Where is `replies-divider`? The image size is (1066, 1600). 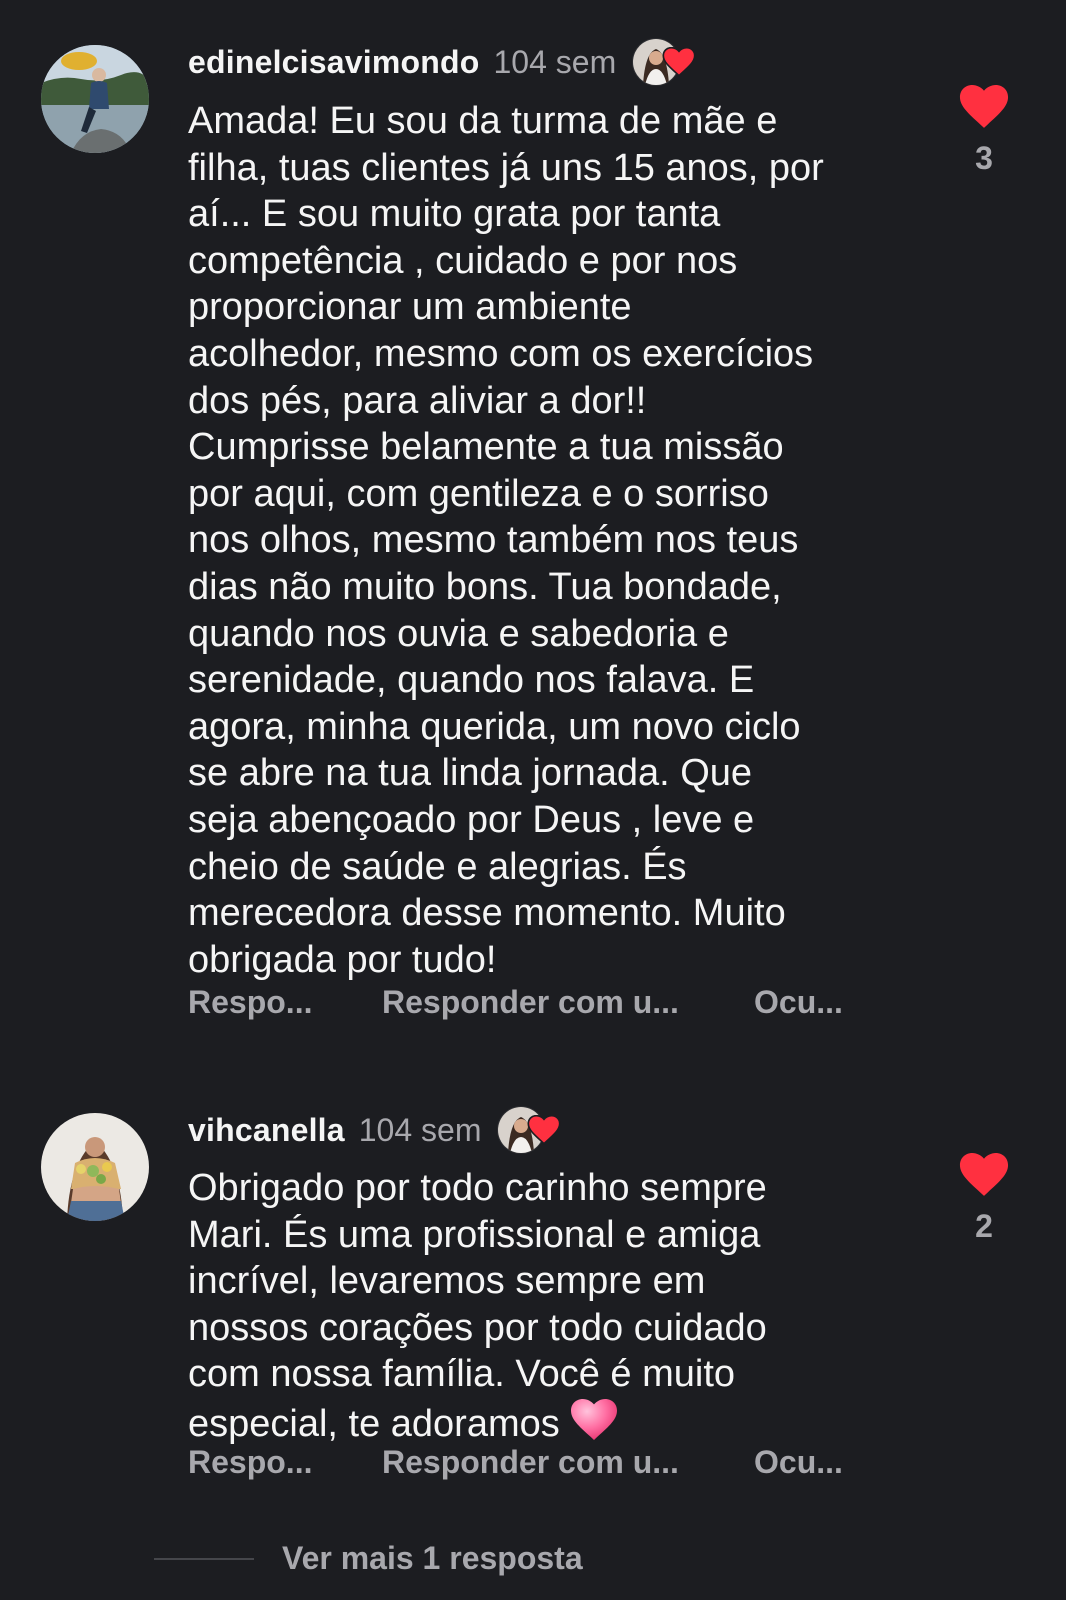
replies-divider is located at coordinates (204, 1558).